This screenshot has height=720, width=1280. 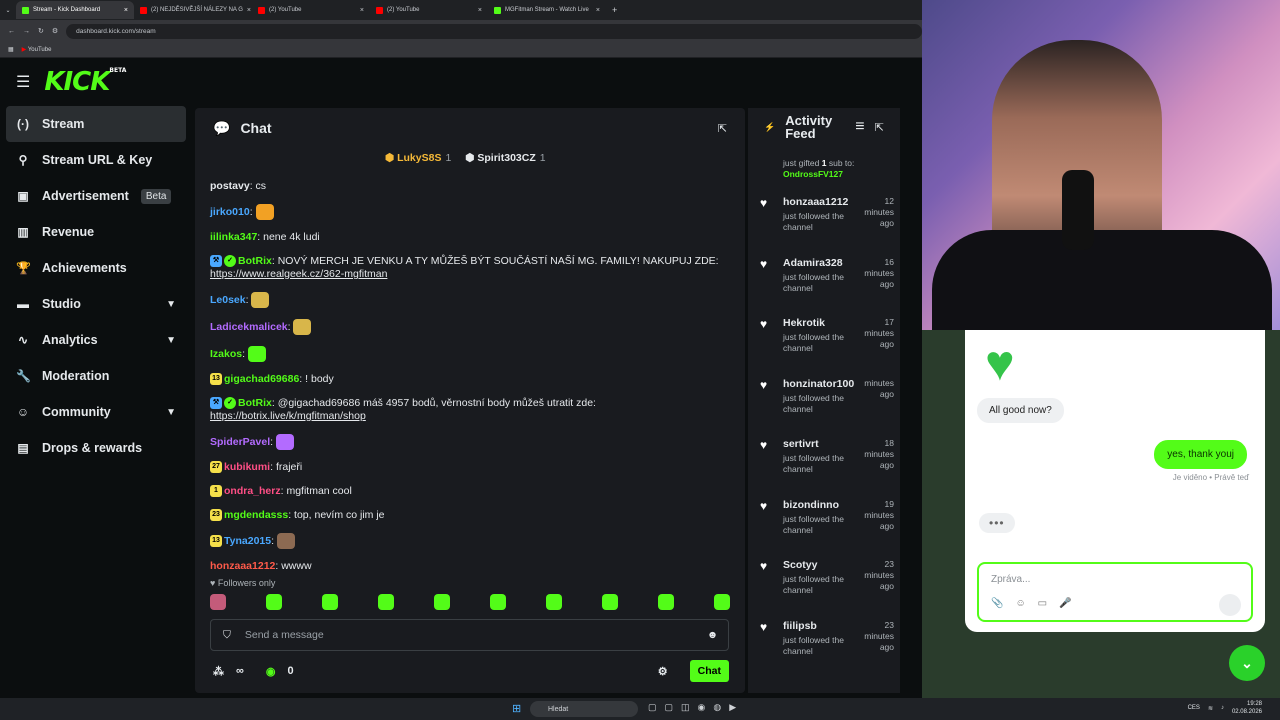 I want to click on wifi-icon: ≋, so click(x=1210, y=708).